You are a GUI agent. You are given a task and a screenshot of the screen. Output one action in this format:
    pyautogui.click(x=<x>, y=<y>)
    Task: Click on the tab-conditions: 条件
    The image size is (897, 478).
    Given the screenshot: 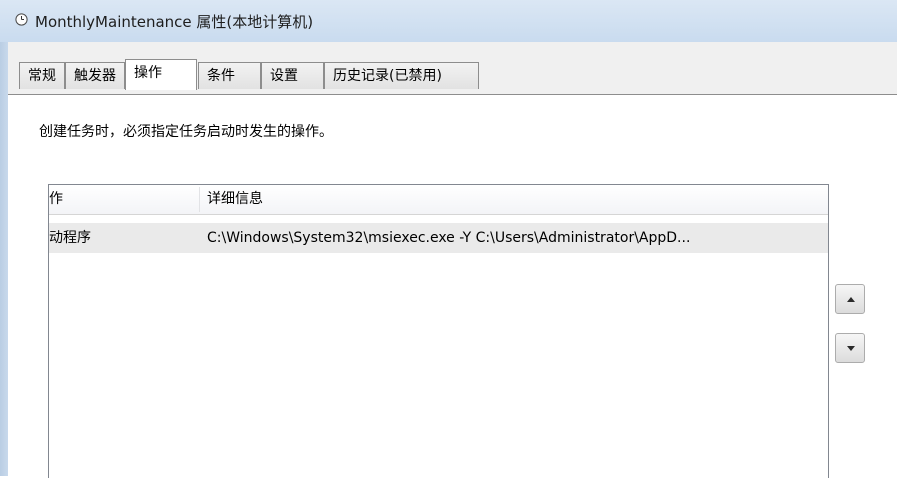 What is the action you would take?
    pyautogui.click(x=229, y=75)
    